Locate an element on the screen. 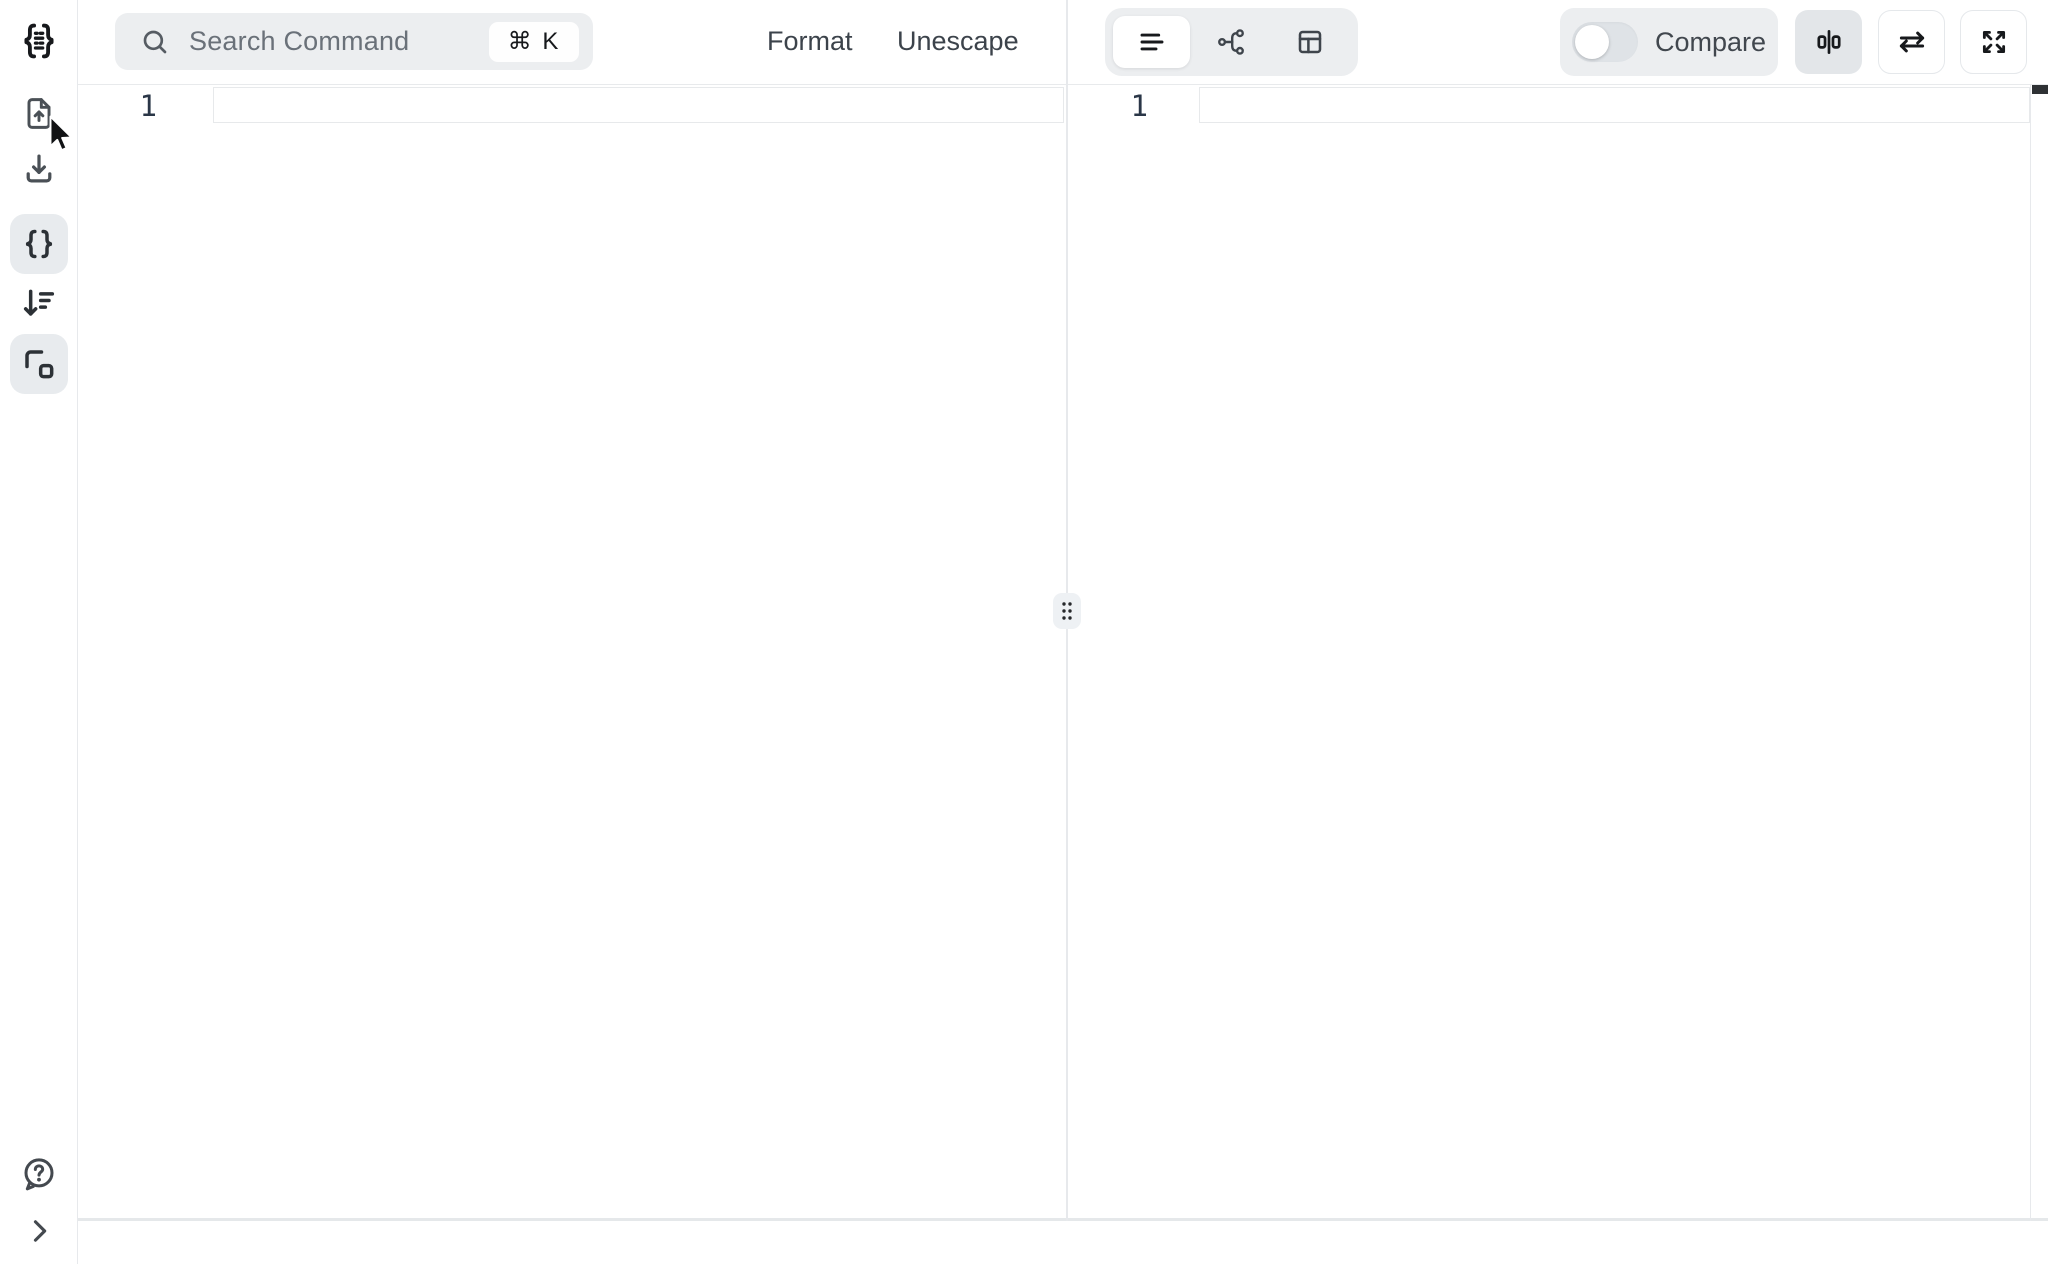 This screenshot has height=1264, width=2048. view-graph-button is located at coordinates (1230, 42).